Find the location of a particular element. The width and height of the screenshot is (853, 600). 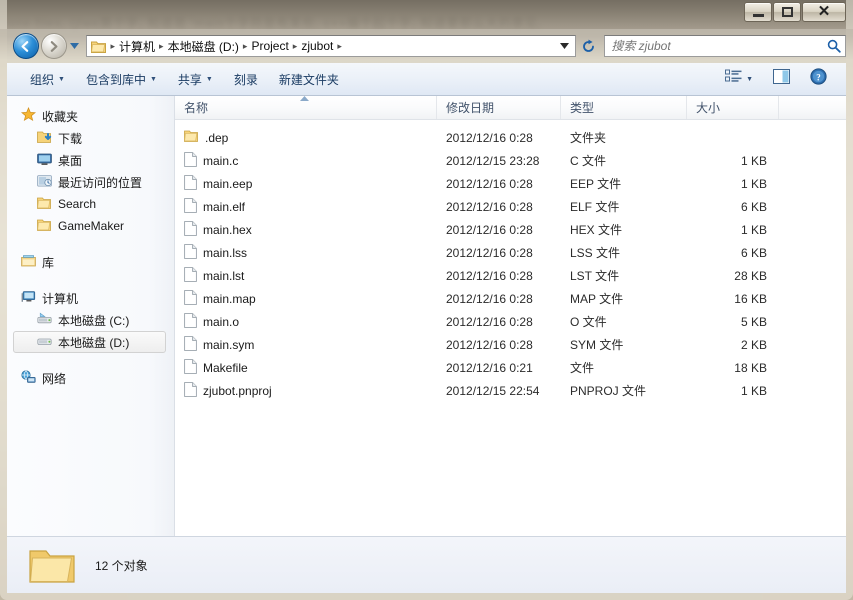

breadcrumb-item-drive-d: 本地磁盘 (D:) is located at coordinates (203, 46).